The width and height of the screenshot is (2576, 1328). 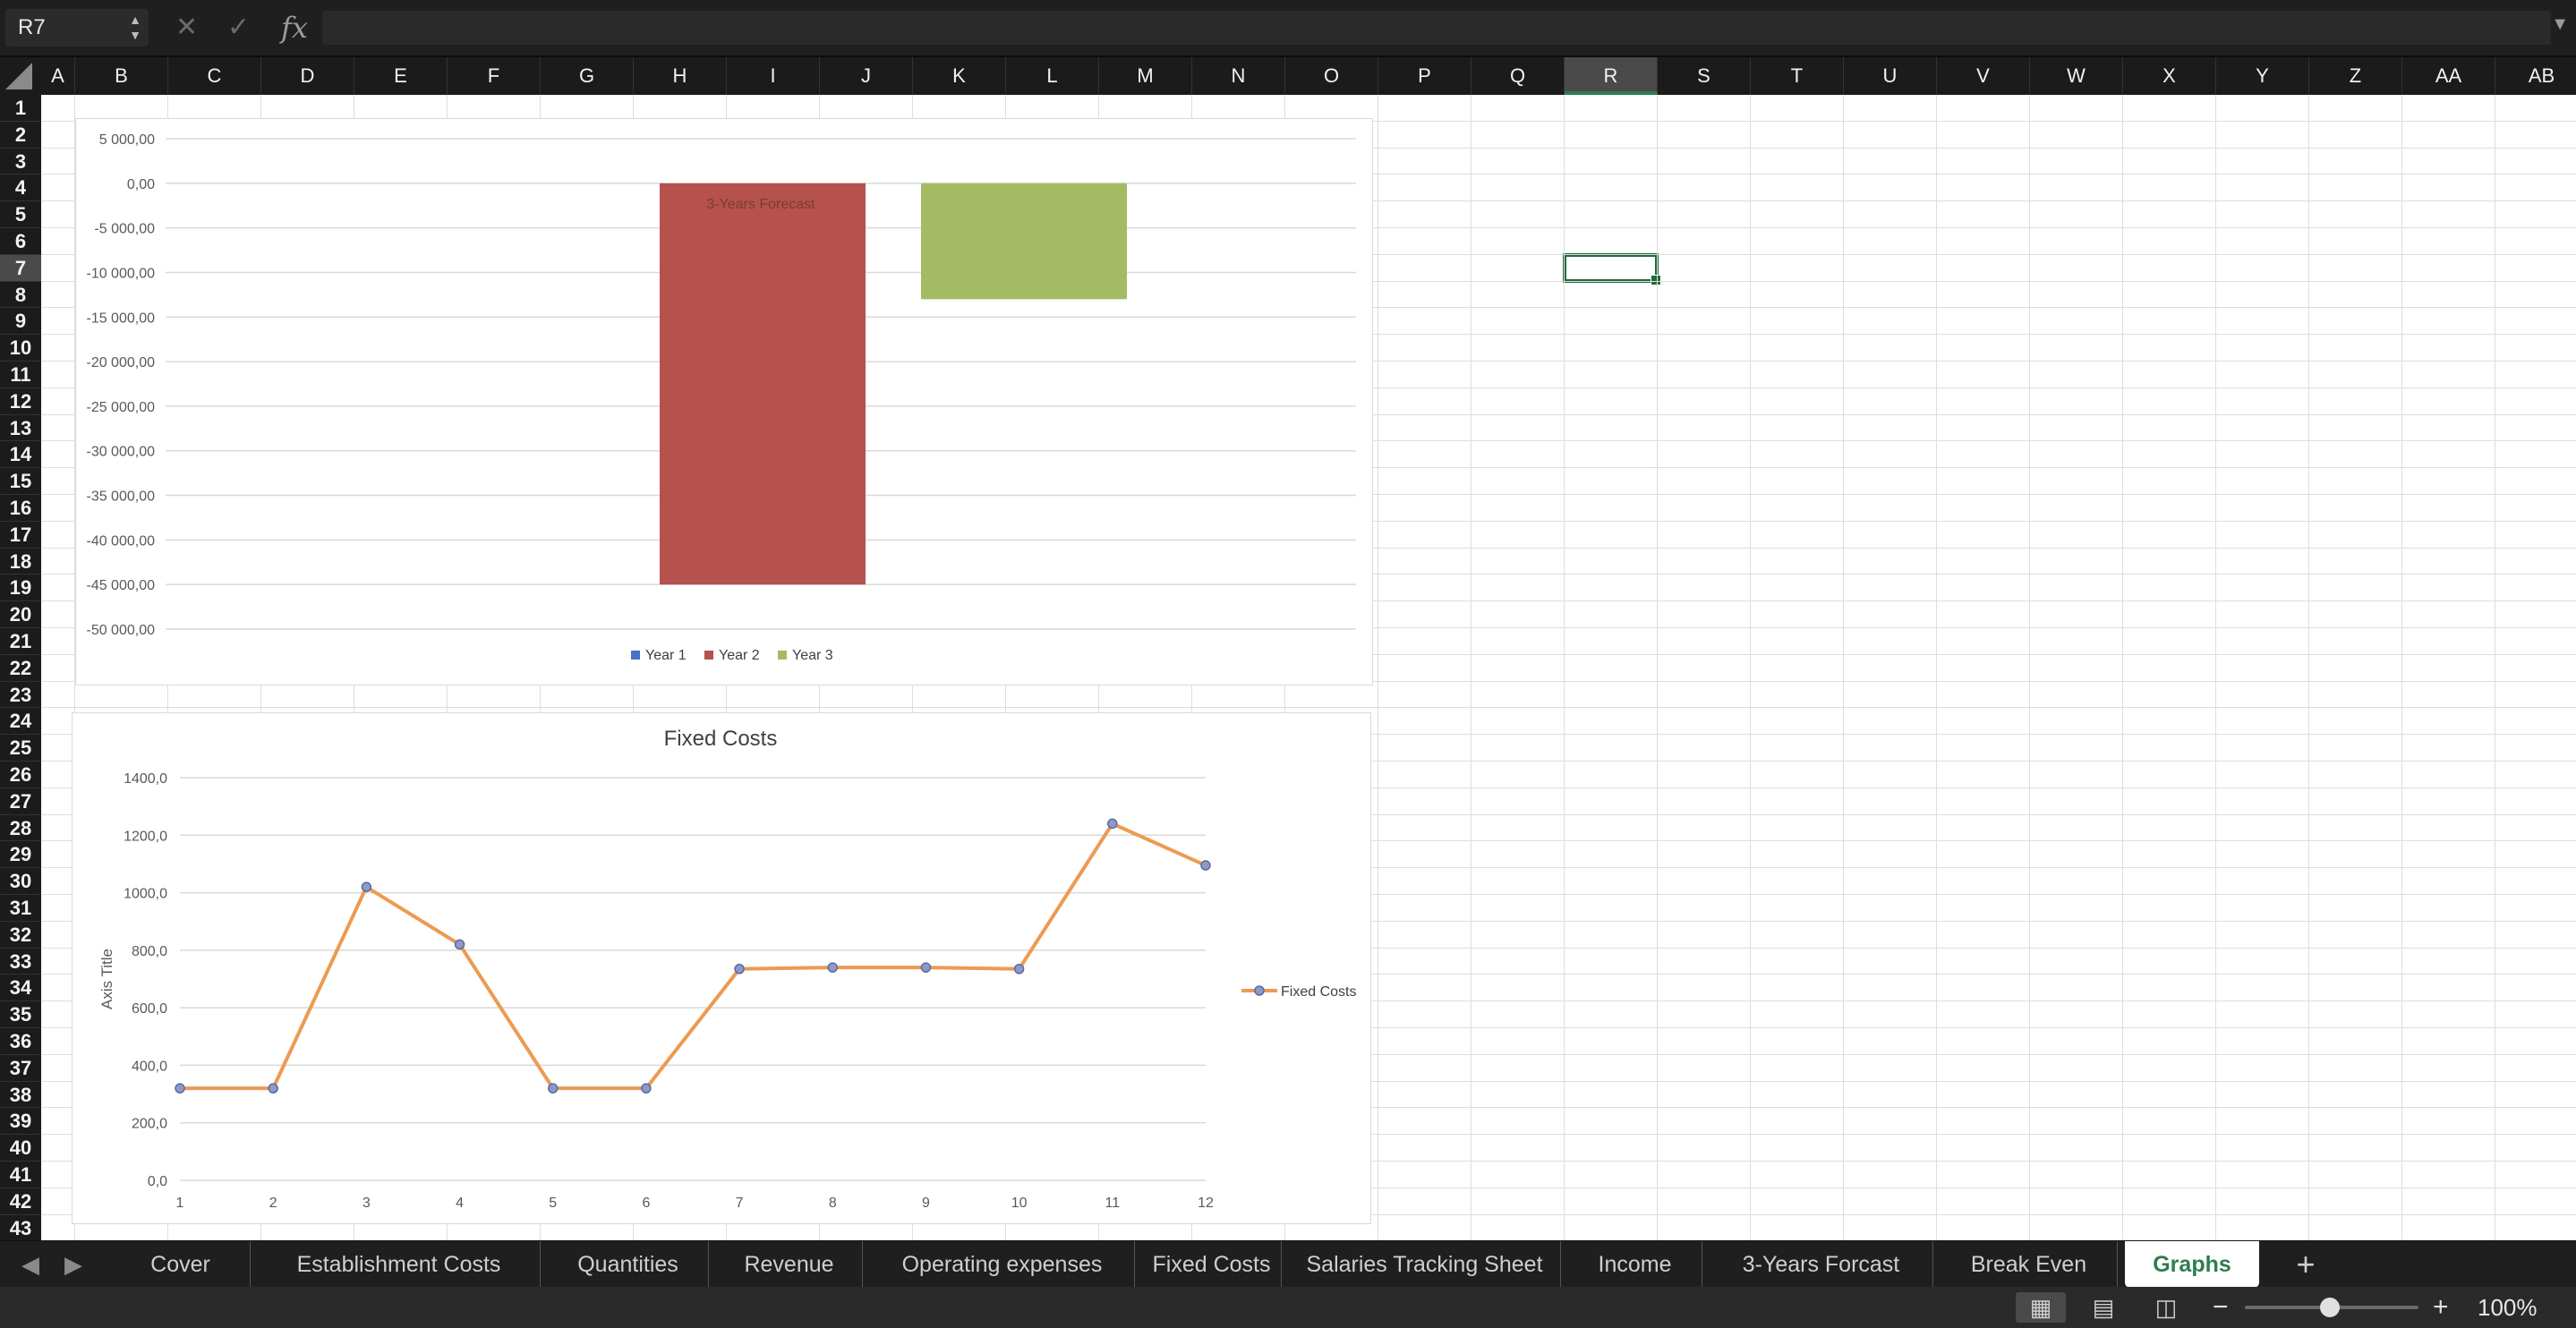 What do you see at coordinates (494, 76) in the screenshot?
I see `column-header-f: F` at bounding box center [494, 76].